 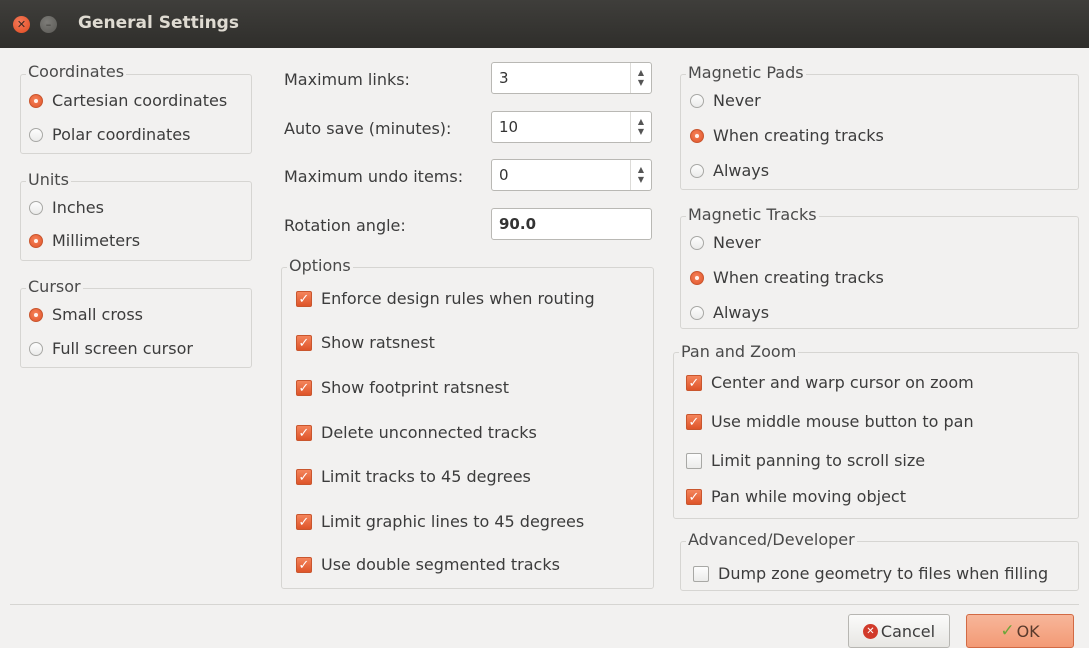 I want to click on checkbox-double-segmented-tracks: ✓ Use double segmented tracks, so click(x=428, y=565).